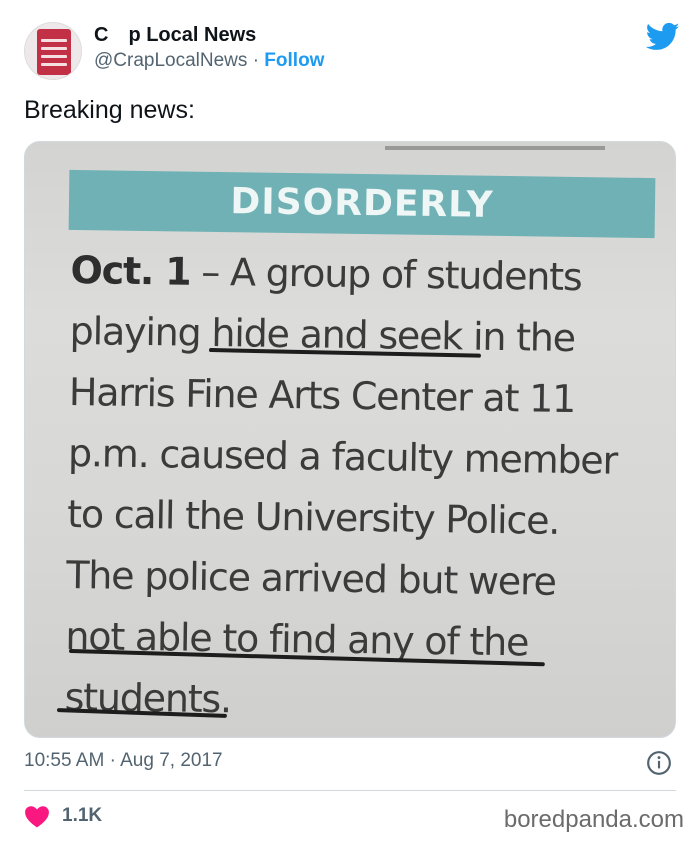 This screenshot has width=700, height=842. I want to click on follow-button: Follow, so click(294, 60).